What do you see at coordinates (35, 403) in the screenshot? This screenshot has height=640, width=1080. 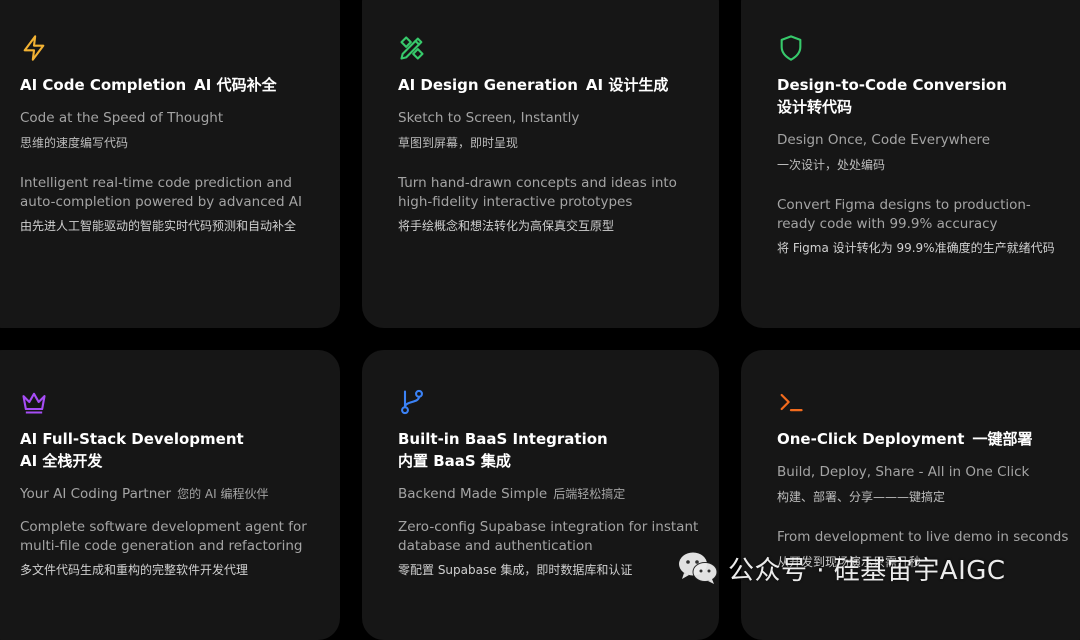 I see `crown-icon` at bounding box center [35, 403].